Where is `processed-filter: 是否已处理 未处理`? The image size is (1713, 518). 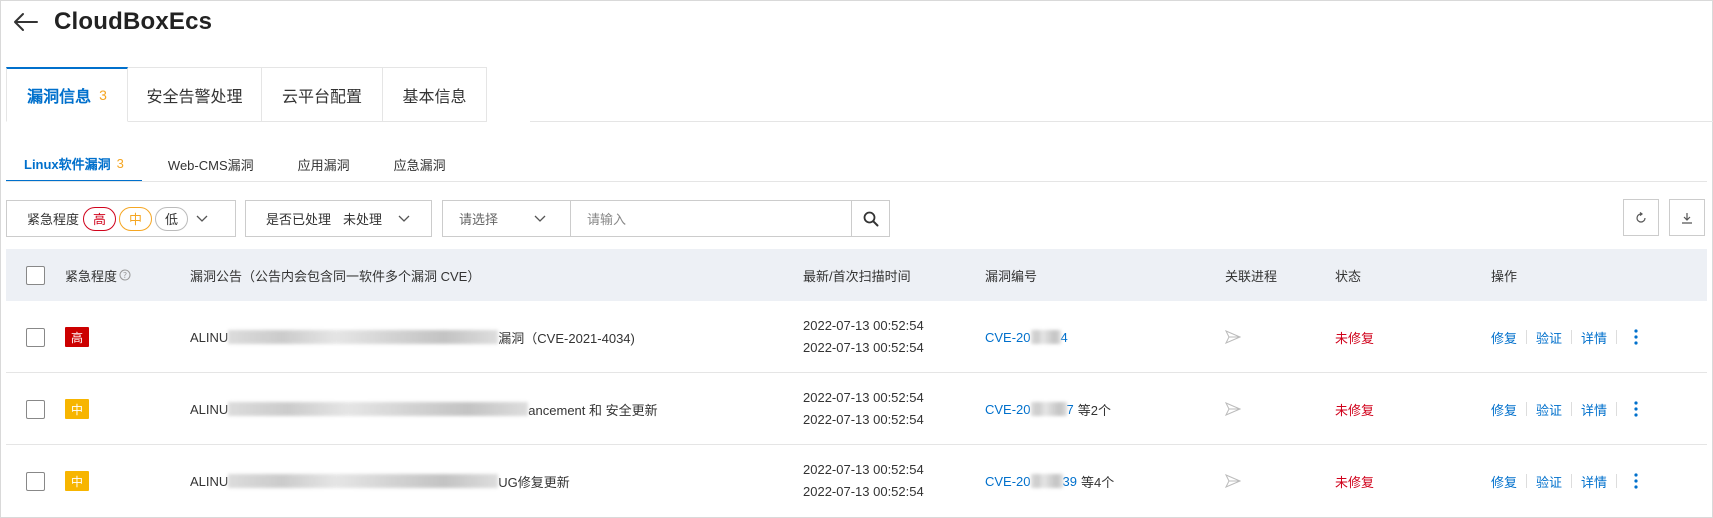
processed-filter: 是否已处理 未处理 is located at coordinates (338, 218).